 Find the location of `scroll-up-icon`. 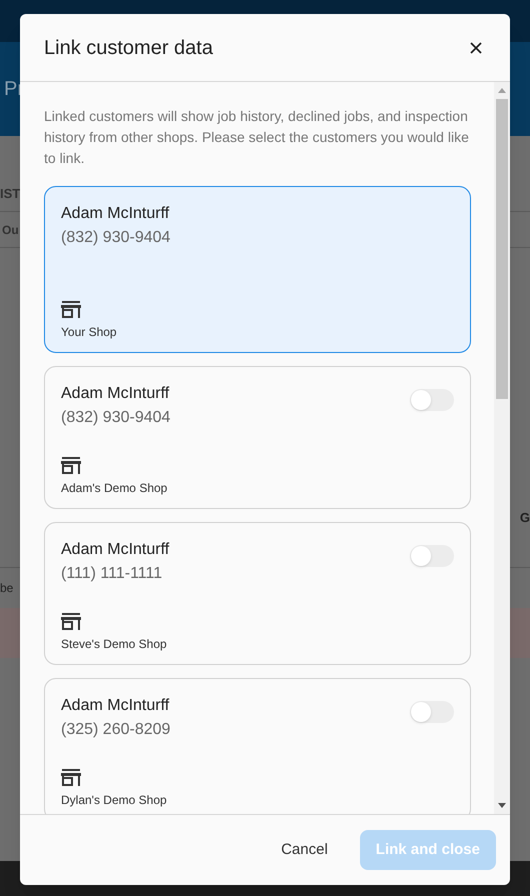

scroll-up-icon is located at coordinates (502, 90).